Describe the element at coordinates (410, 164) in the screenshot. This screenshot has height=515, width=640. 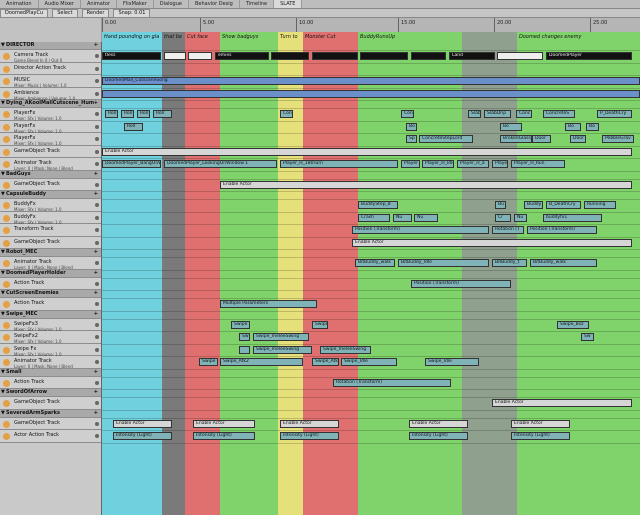
I see `timeline-clip: Player` at that location.